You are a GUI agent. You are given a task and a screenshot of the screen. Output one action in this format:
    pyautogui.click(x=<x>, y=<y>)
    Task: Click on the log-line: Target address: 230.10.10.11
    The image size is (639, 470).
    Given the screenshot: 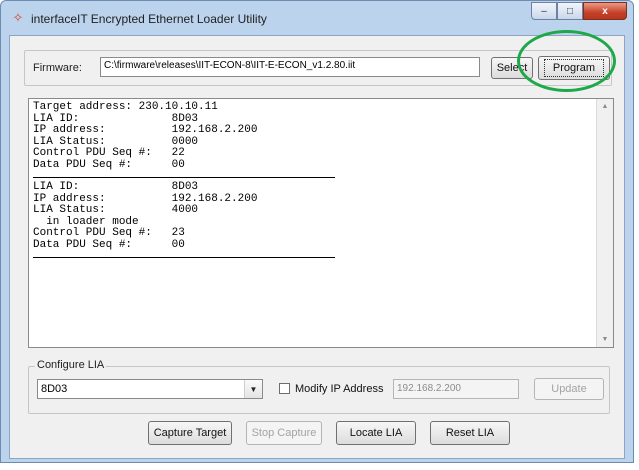 What is the action you would take?
    pyautogui.click(x=125, y=107)
    